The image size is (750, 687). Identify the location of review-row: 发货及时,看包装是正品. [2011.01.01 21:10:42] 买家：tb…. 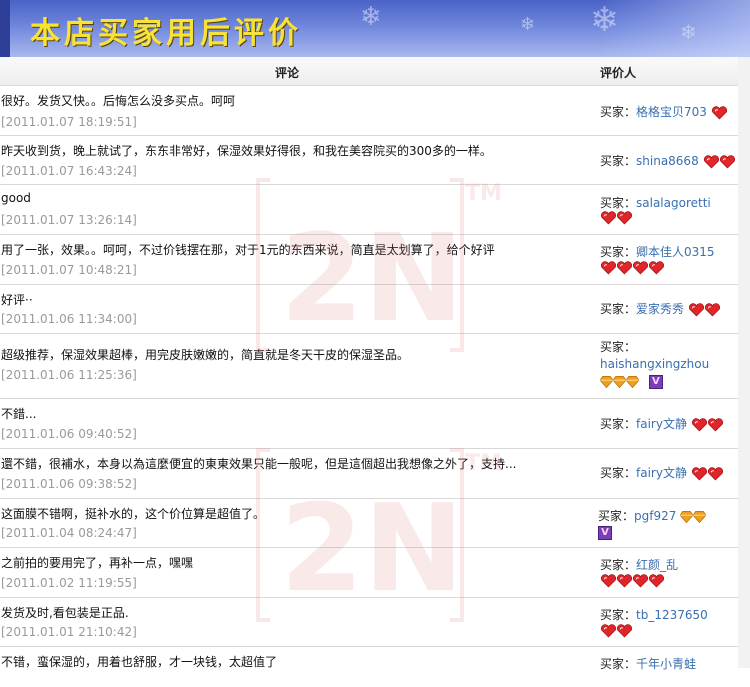
(369, 622).